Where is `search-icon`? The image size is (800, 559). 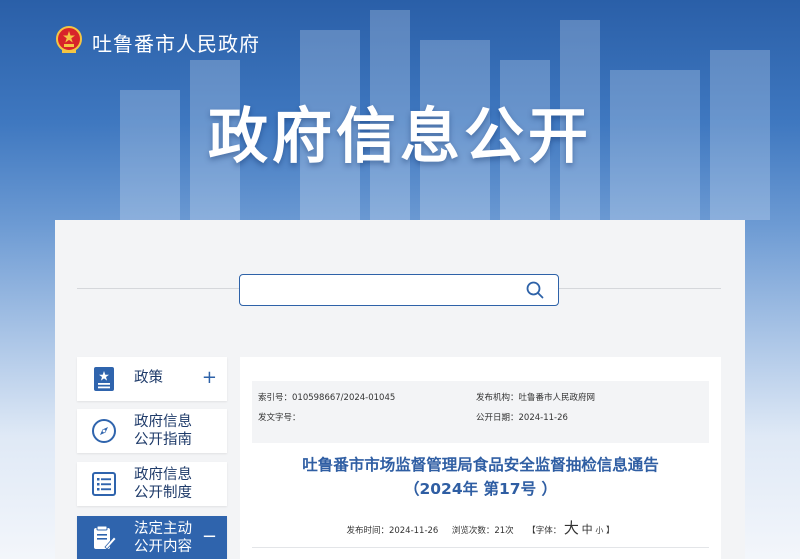
search-icon is located at coordinates (535, 290).